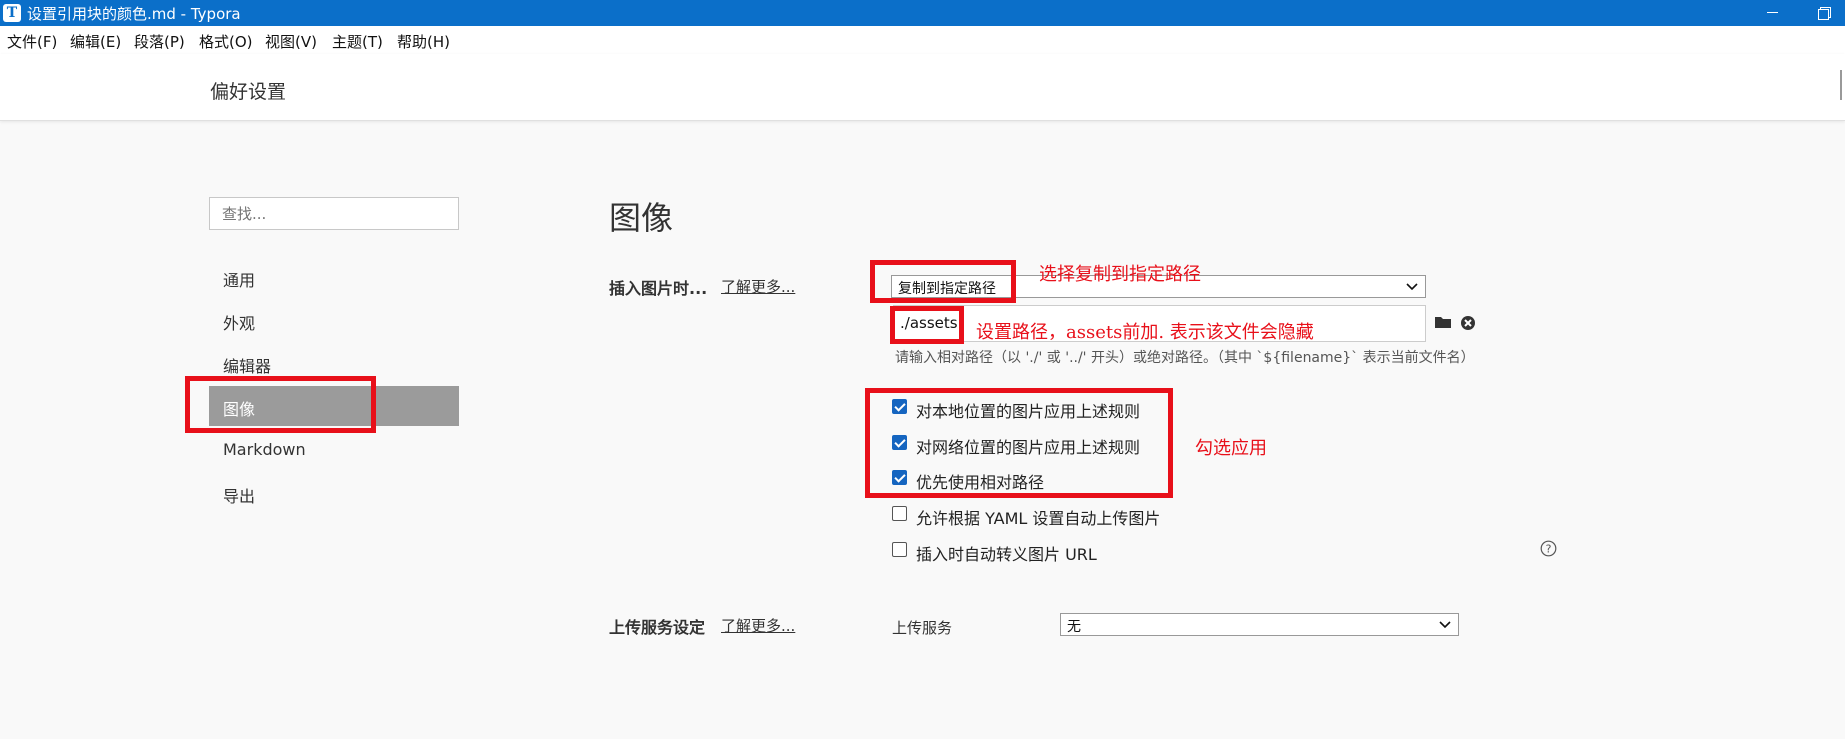  Describe the element at coordinates (357, 41) in the screenshot. I see `menu-theme: 主题(T)` at that location.